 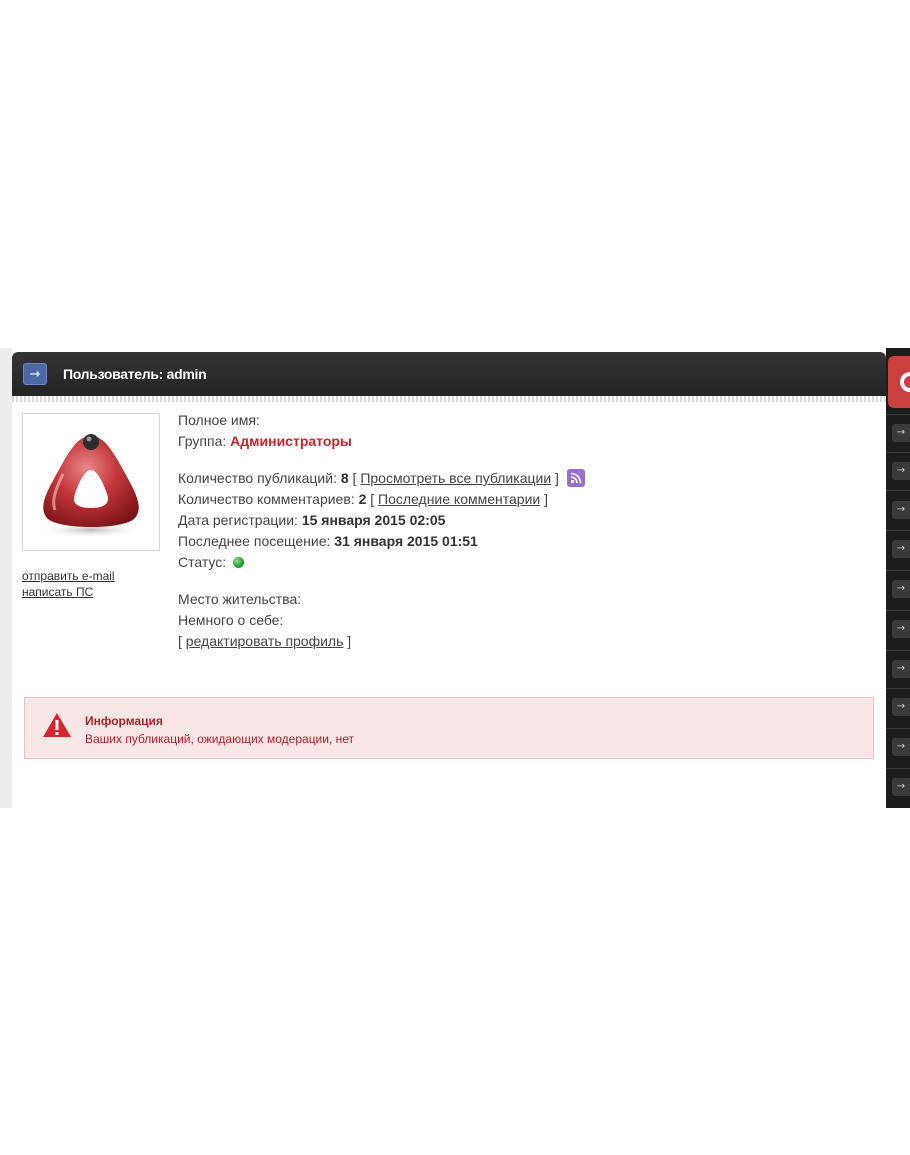 What do you see at coordinates (898, 578) in the screenshot?
I see `right-sidebar: → → → → → → → → → →` at bounding box center [898, 578].